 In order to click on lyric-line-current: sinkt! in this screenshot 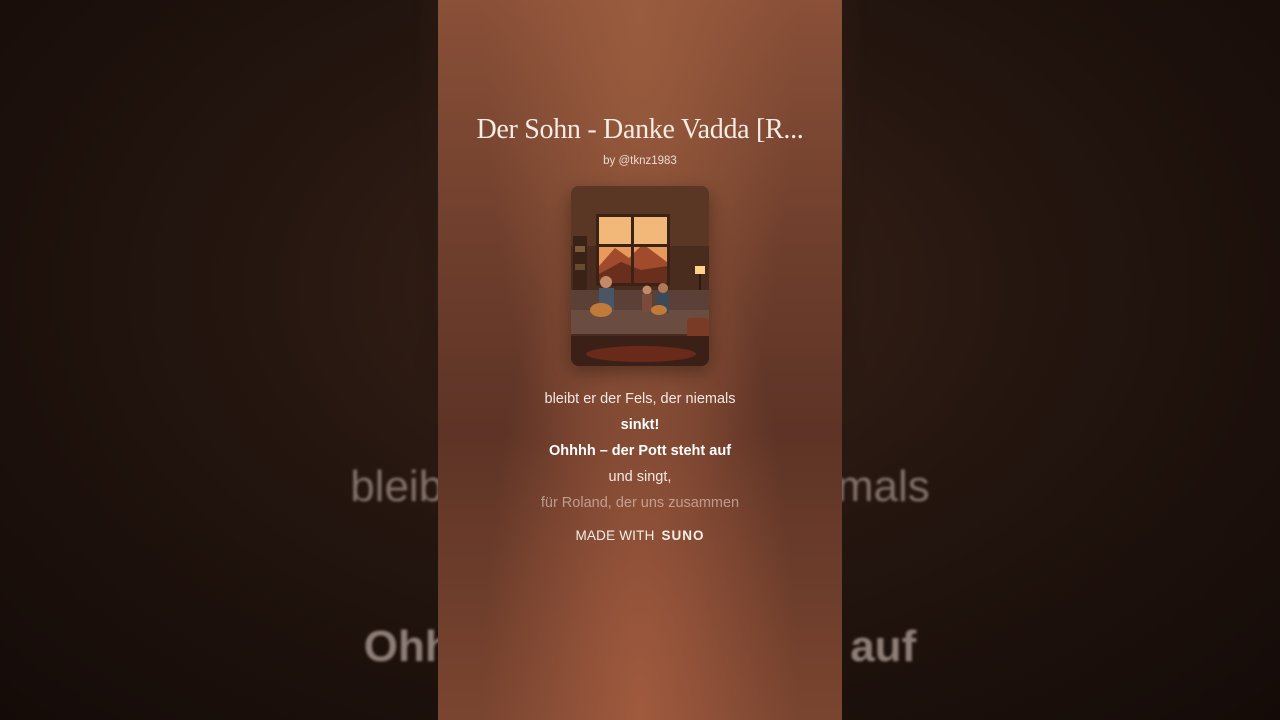, I will do `click(640, 425)`.